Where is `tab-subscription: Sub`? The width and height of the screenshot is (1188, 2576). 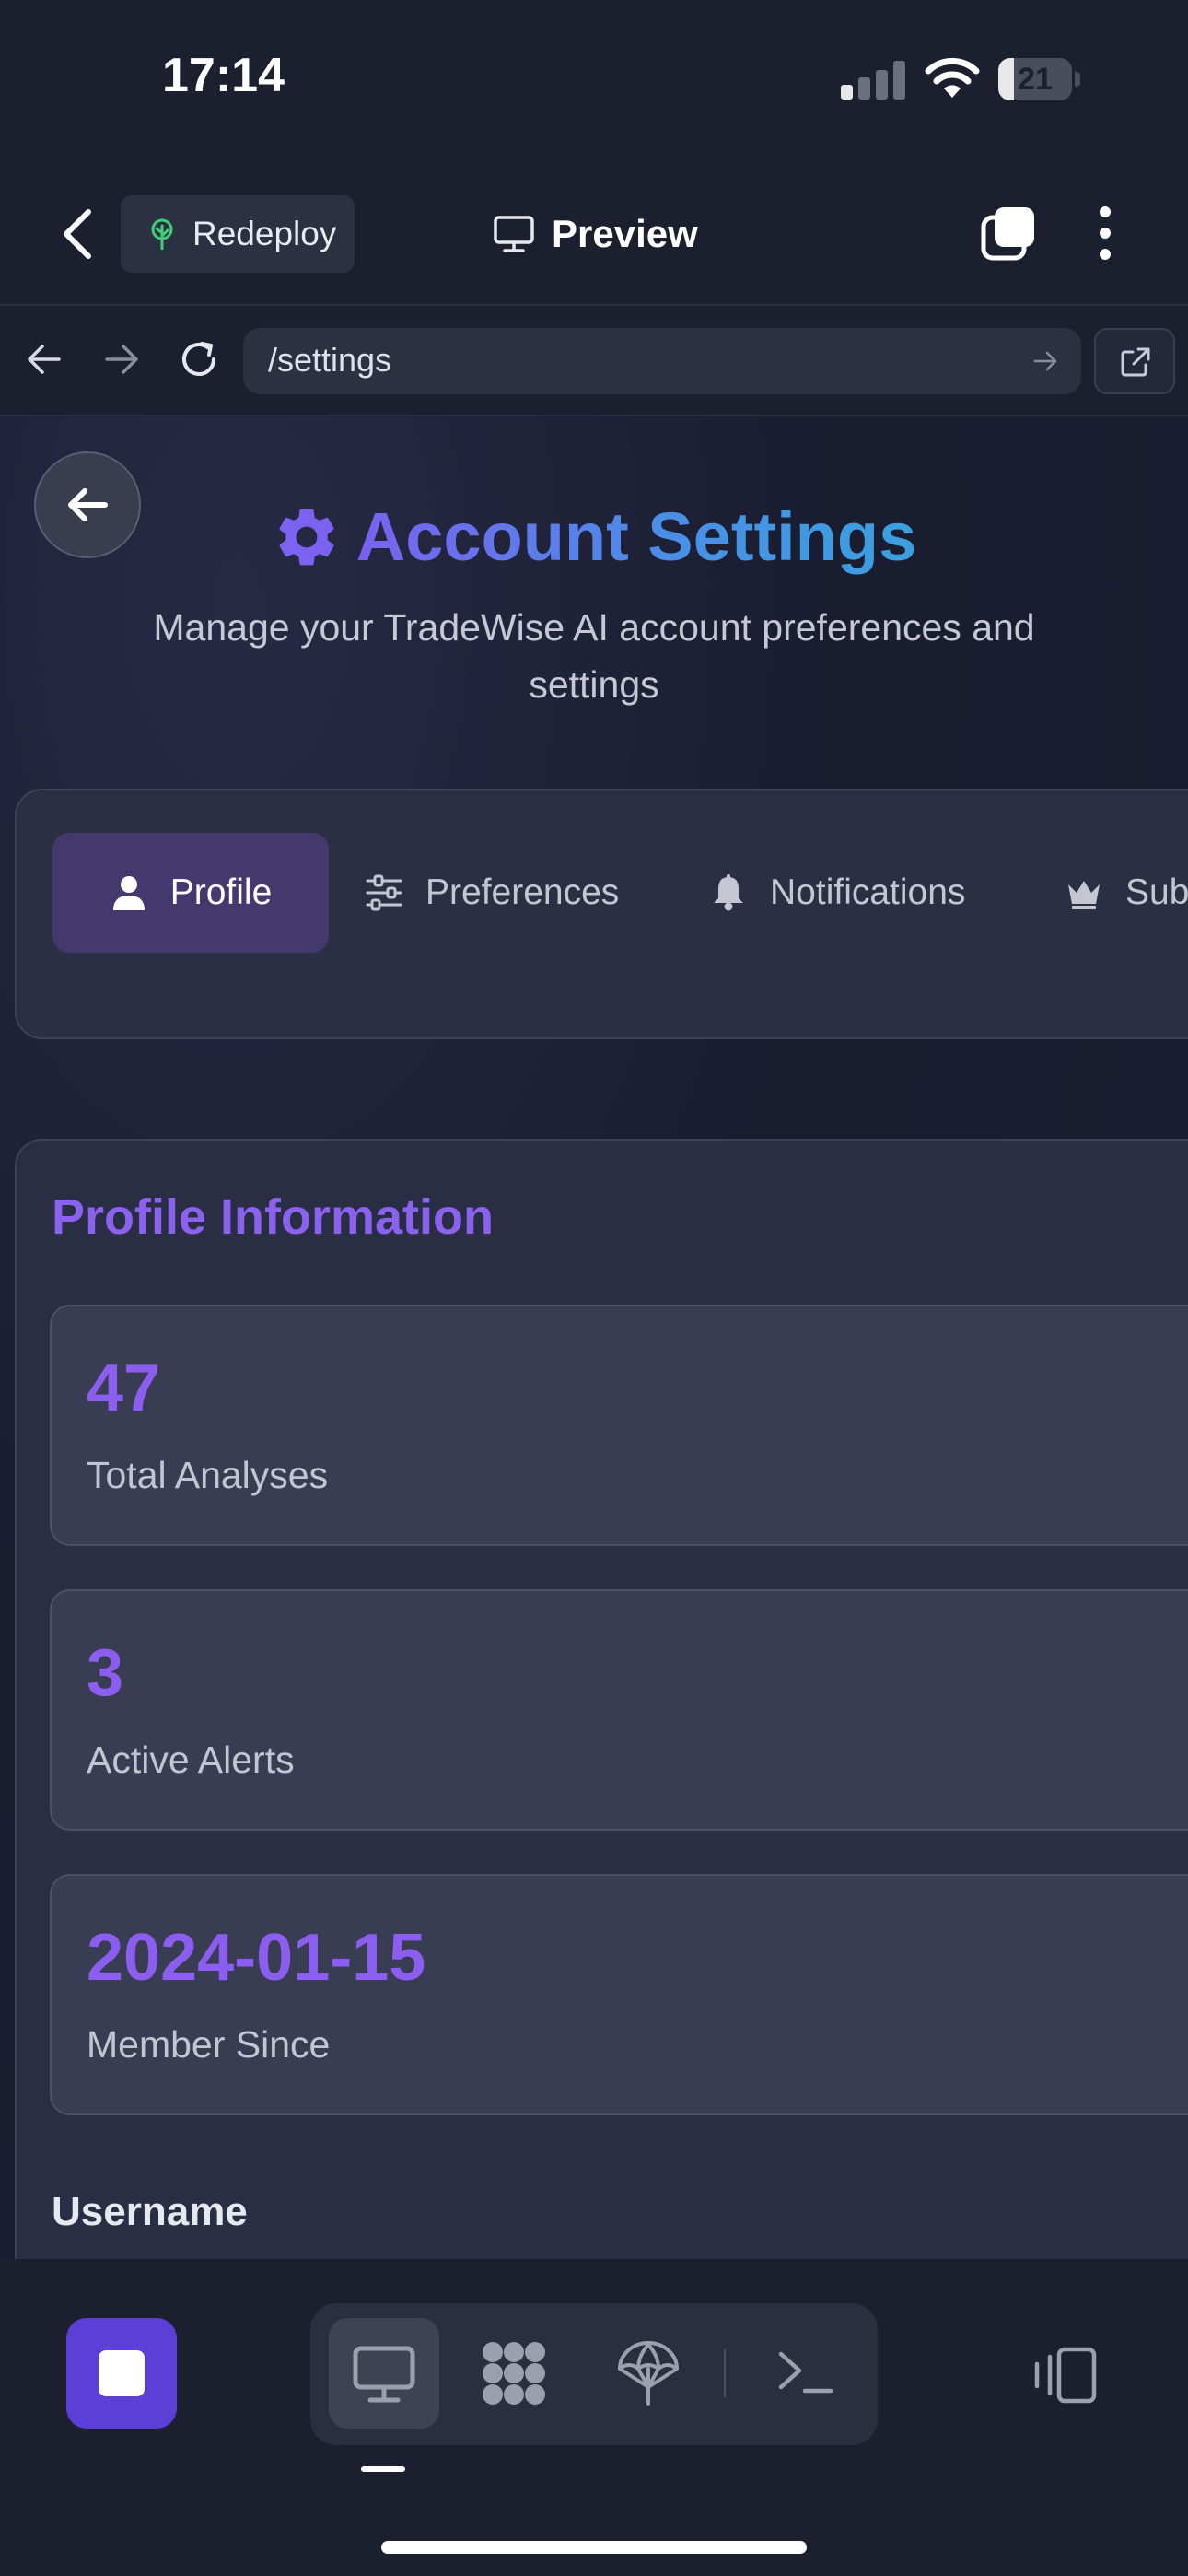
tab-subscription: Sub is located at coordinates (1126, 893).